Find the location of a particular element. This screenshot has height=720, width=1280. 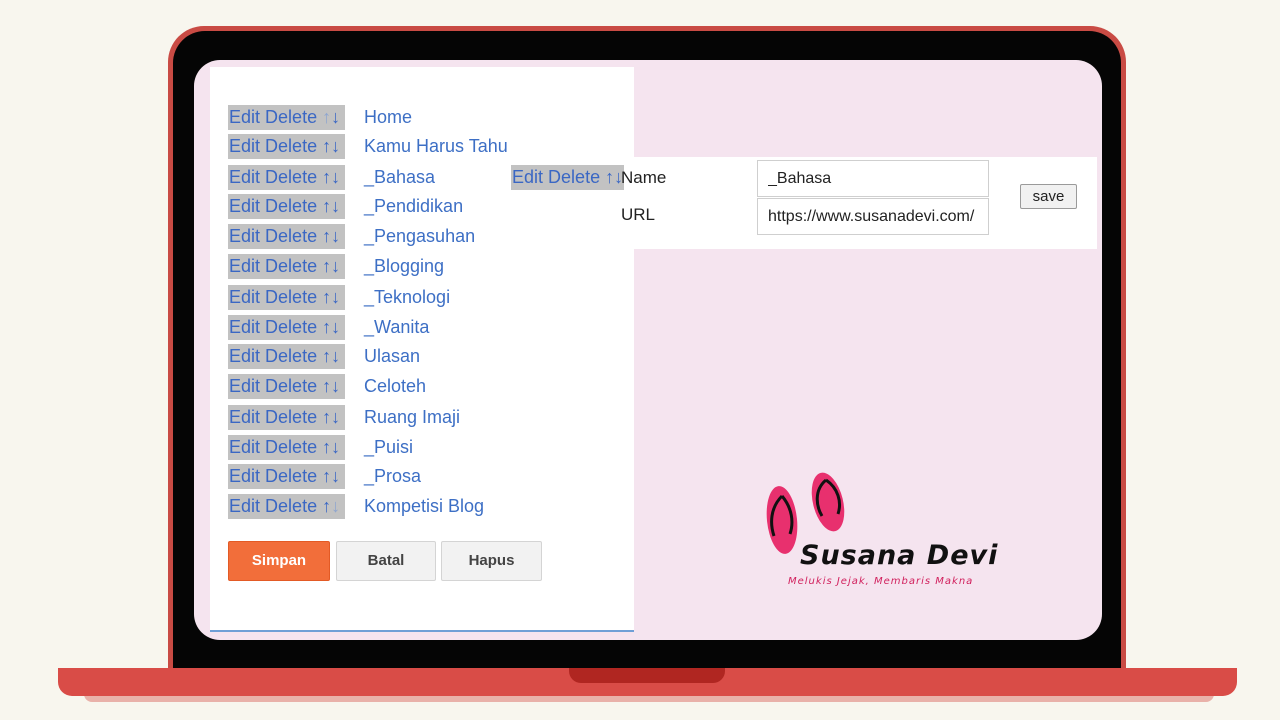

save-link-button: save is located at coordinates (1048, 196).